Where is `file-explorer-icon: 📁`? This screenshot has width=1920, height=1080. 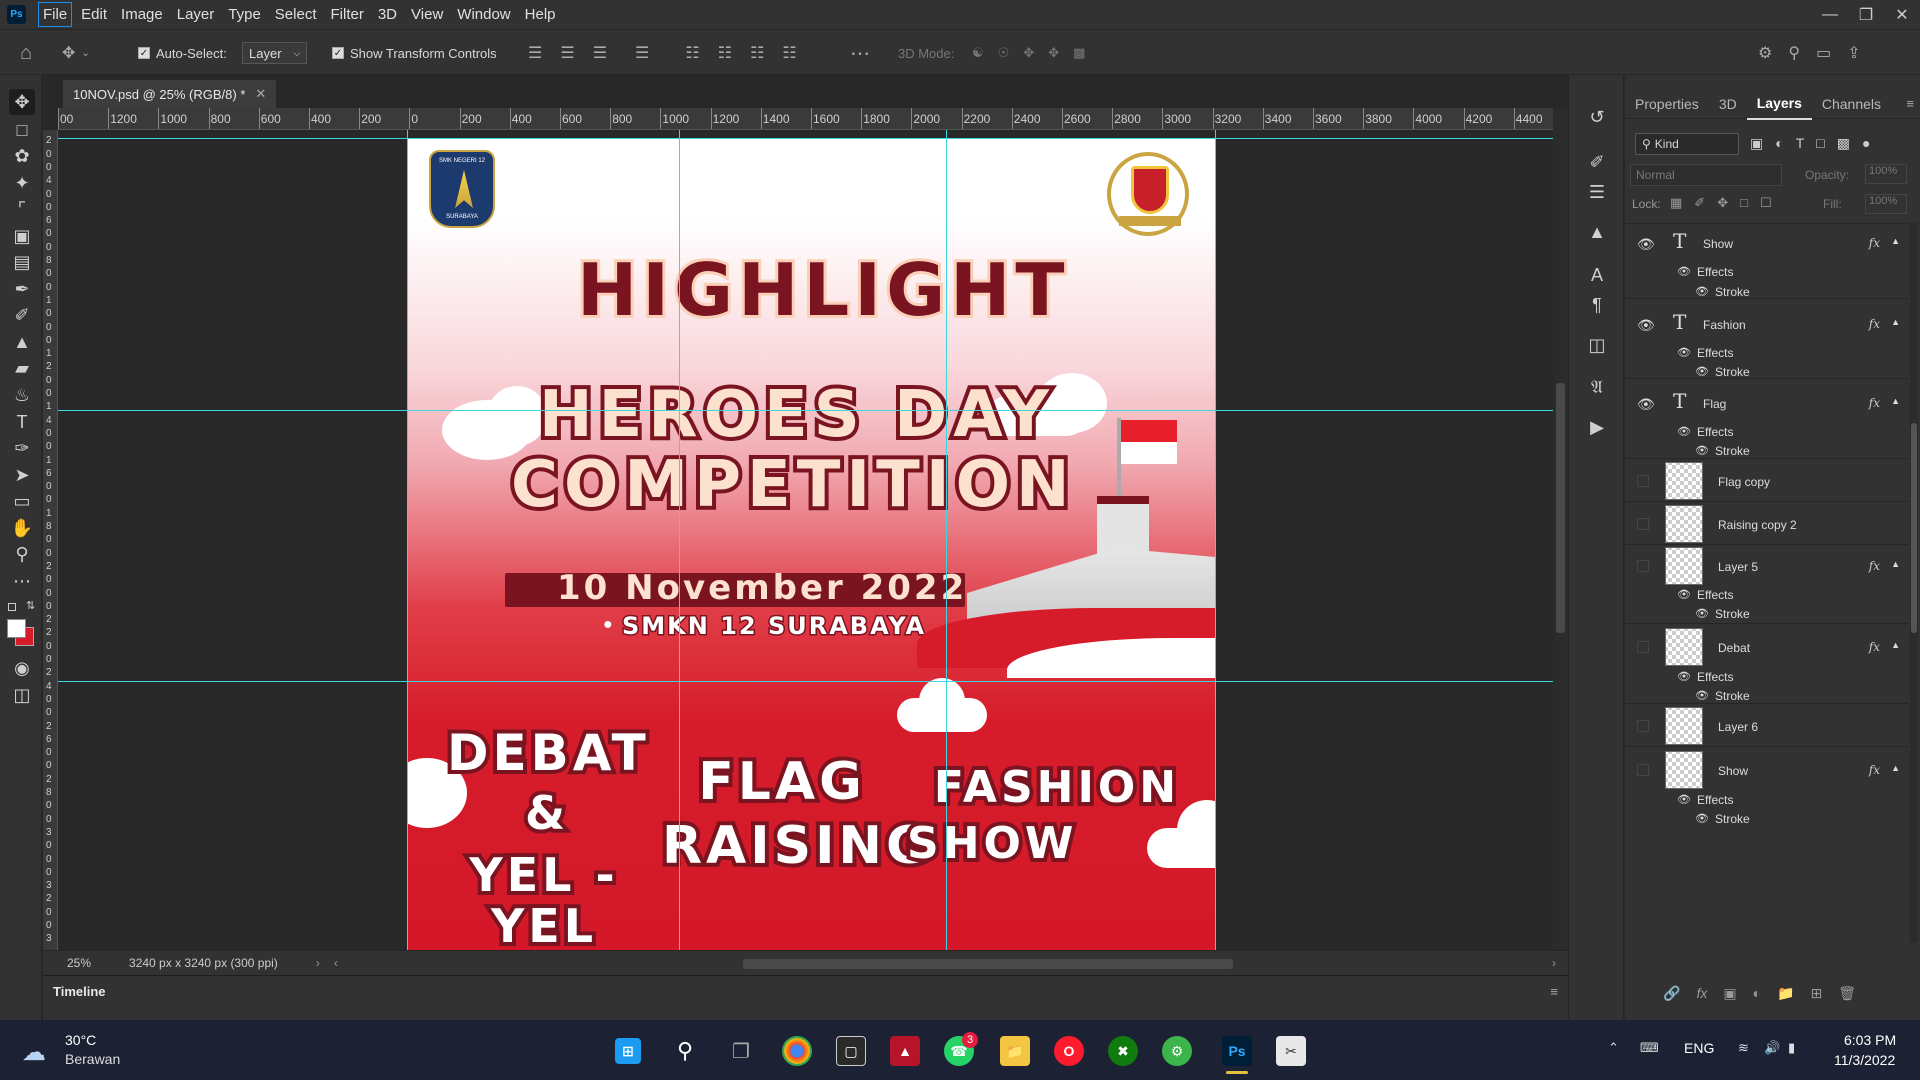
file-explorer-icon: 📁 is located at coordinates (1015, 1051).